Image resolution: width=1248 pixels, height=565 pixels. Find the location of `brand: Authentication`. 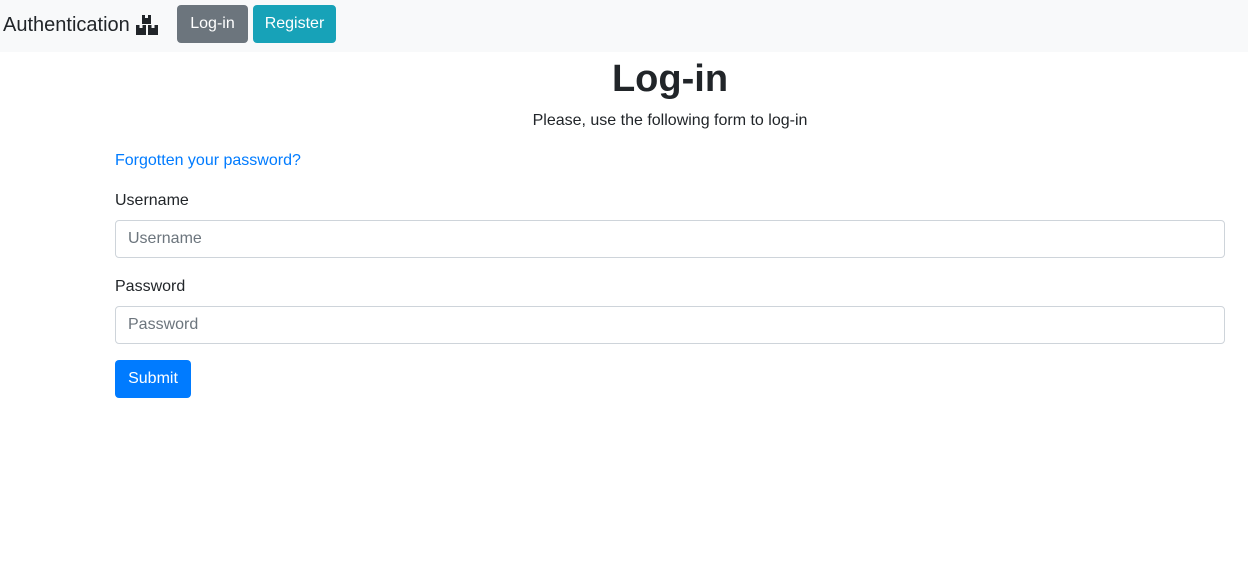

brand: Authentication is located at coordinates (81, 25).